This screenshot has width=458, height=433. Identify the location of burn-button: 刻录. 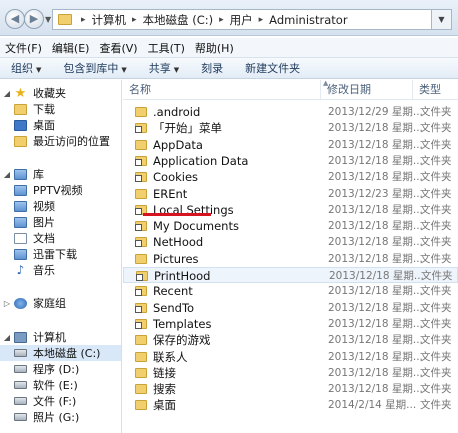
(212, 68).